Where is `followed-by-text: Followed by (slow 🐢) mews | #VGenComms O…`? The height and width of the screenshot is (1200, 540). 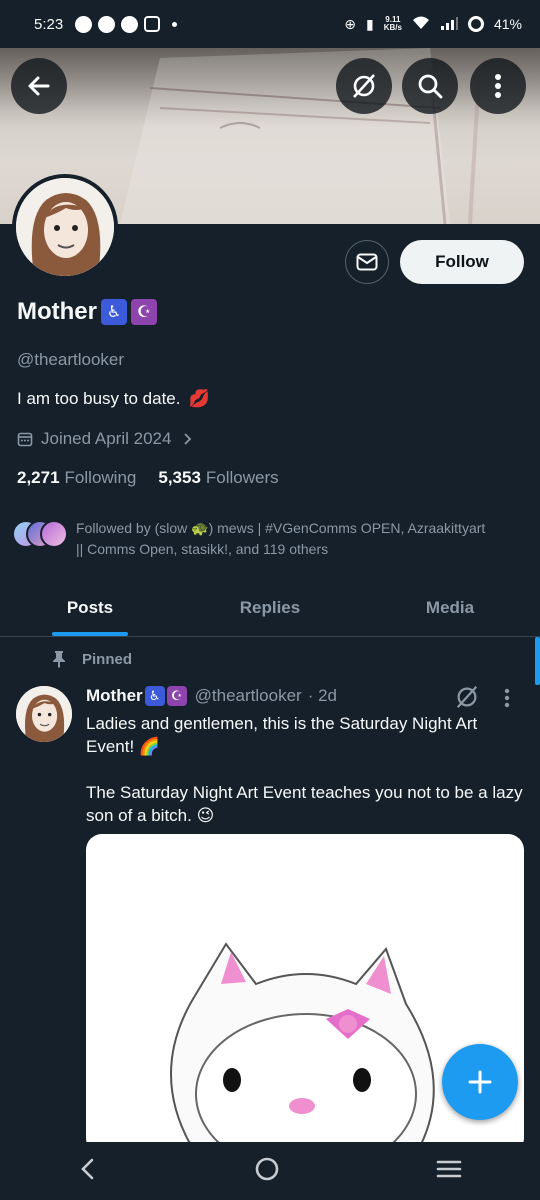
followed-by-text: Followed by (slow 🐢) mews | #VGenComms O… is located at coordinates (281, 538).